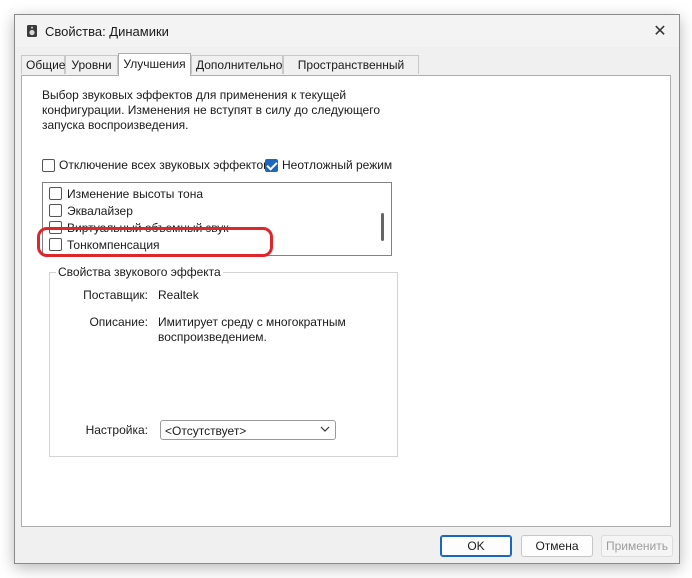 This screenshot has width=692, height=578. I want to click on effect-item-pitch: Изменение высоты тона, so click(126, 193).